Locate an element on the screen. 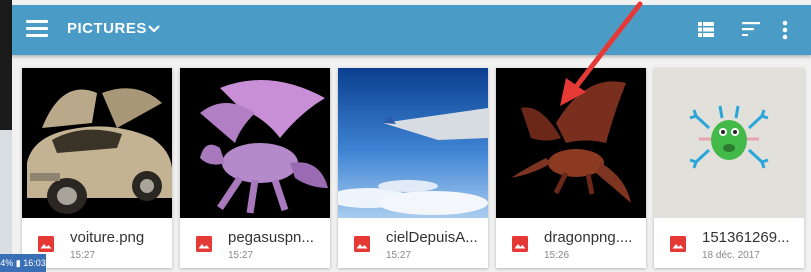 Image resolution: width=811 pixels, height=272 pixels. sort-icon is located at coordinates (751, 29).